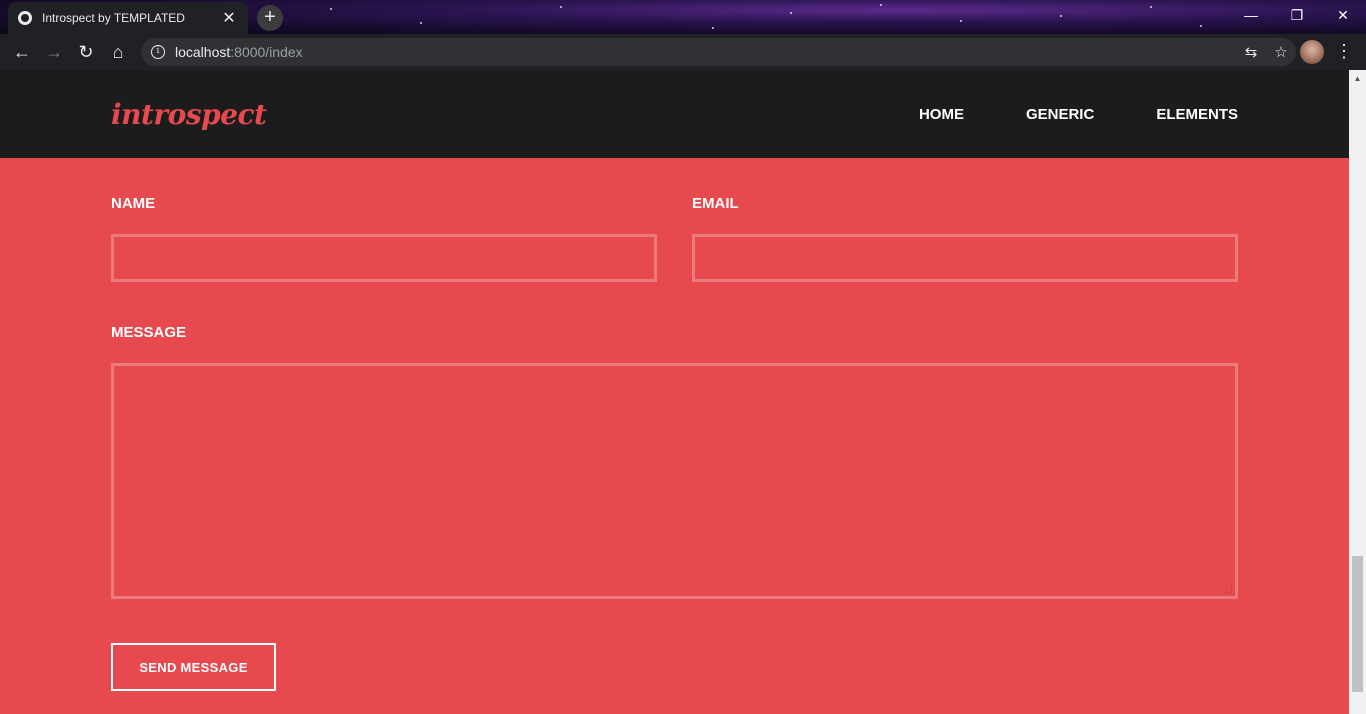 The height and width of the screenshot is (714, 1366). I want to click on send-message-button: SEND MESSAGE, so click(193, 667).